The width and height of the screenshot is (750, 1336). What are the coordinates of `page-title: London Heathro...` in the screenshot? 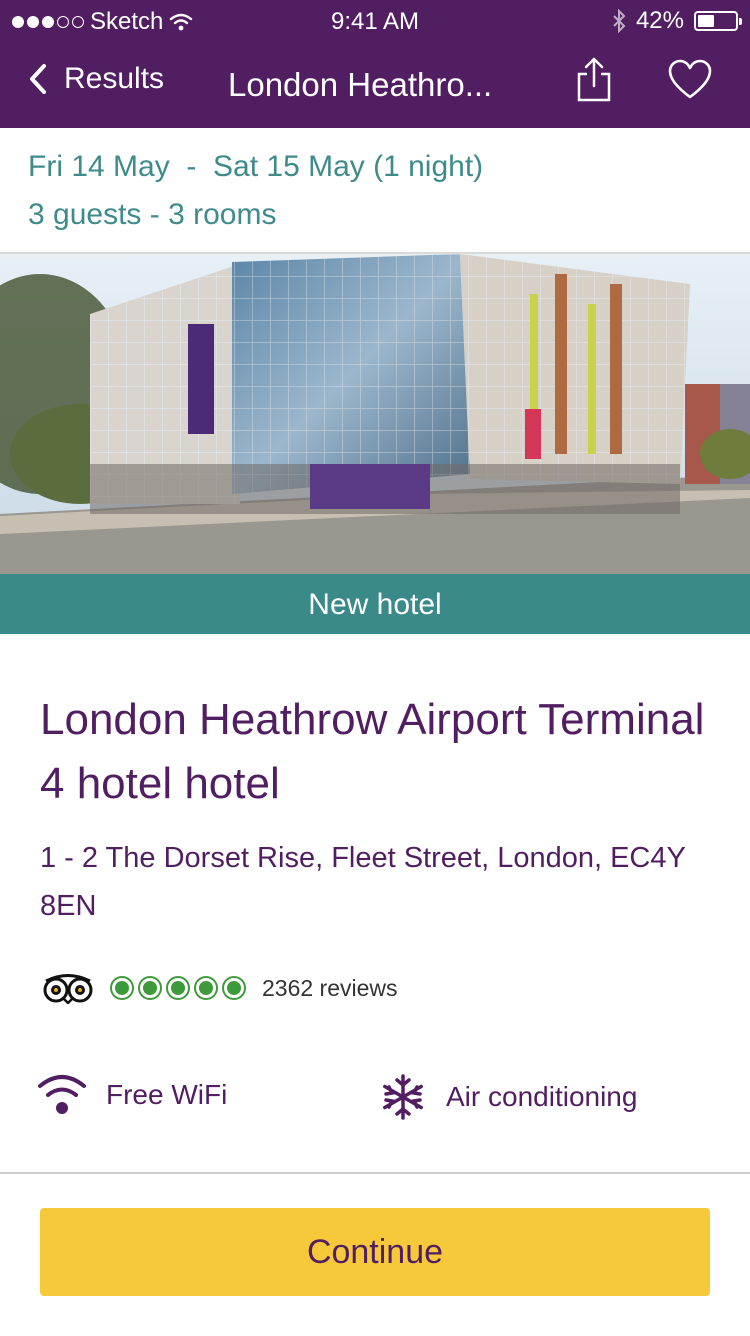 It's located at (360, 84).